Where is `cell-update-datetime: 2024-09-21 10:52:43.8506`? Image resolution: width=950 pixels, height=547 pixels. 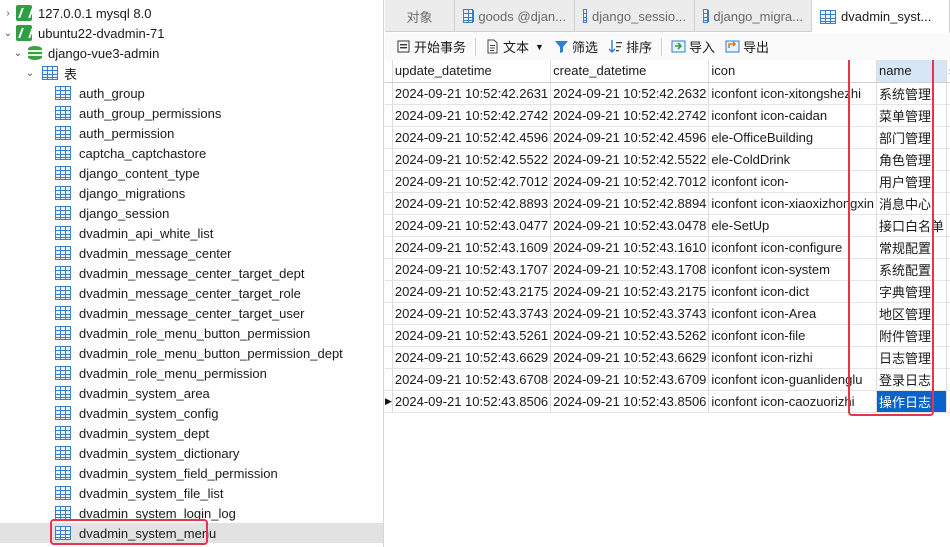
cell-update-datetime: 2024-09-21 10:52:43.8506 is located at coordinates (472, 401).